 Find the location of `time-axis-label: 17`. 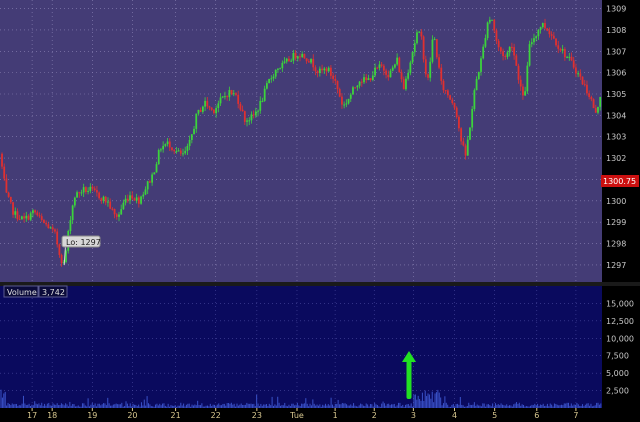

time-axis-label: 17 is located at coordinates (32, 415).